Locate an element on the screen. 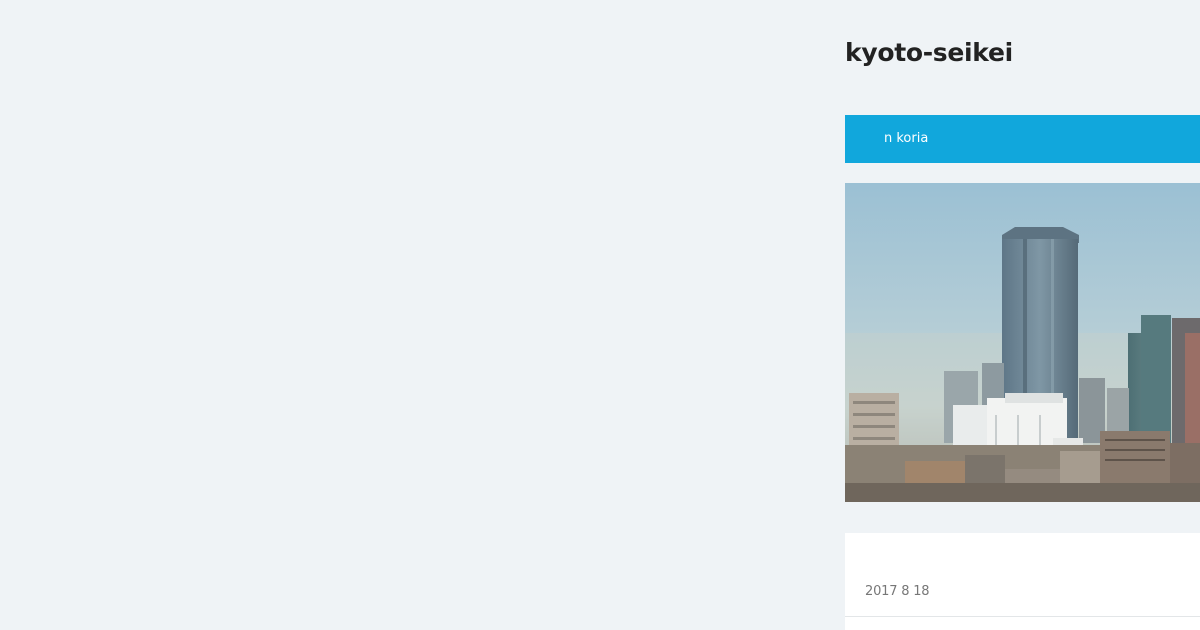  hero-image is located at coordinates (1022, 342).